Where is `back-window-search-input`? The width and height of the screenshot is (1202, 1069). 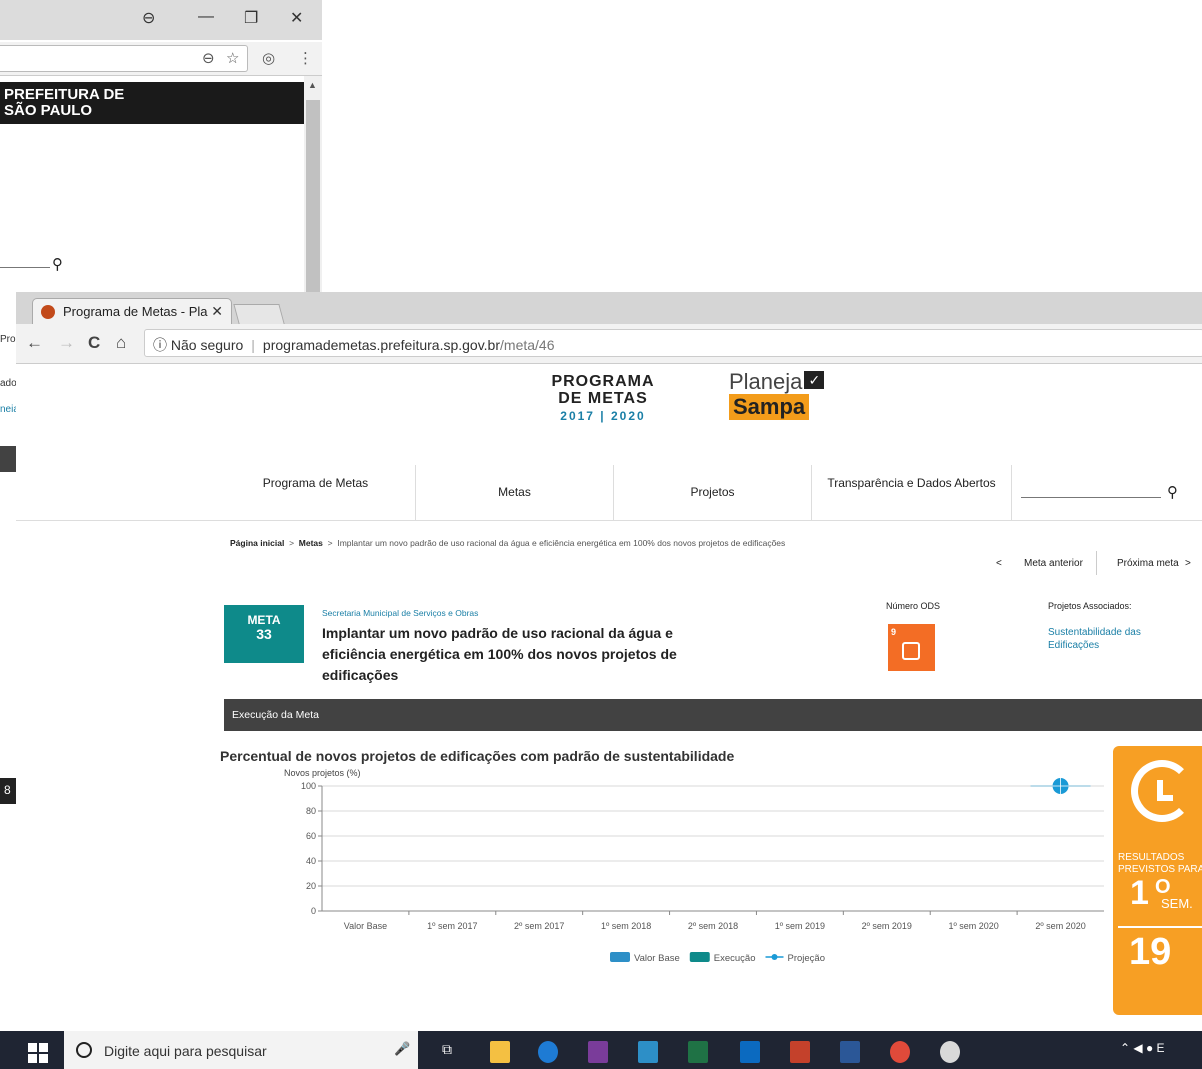 back-window-search-input is located at coordinates (25, 267).